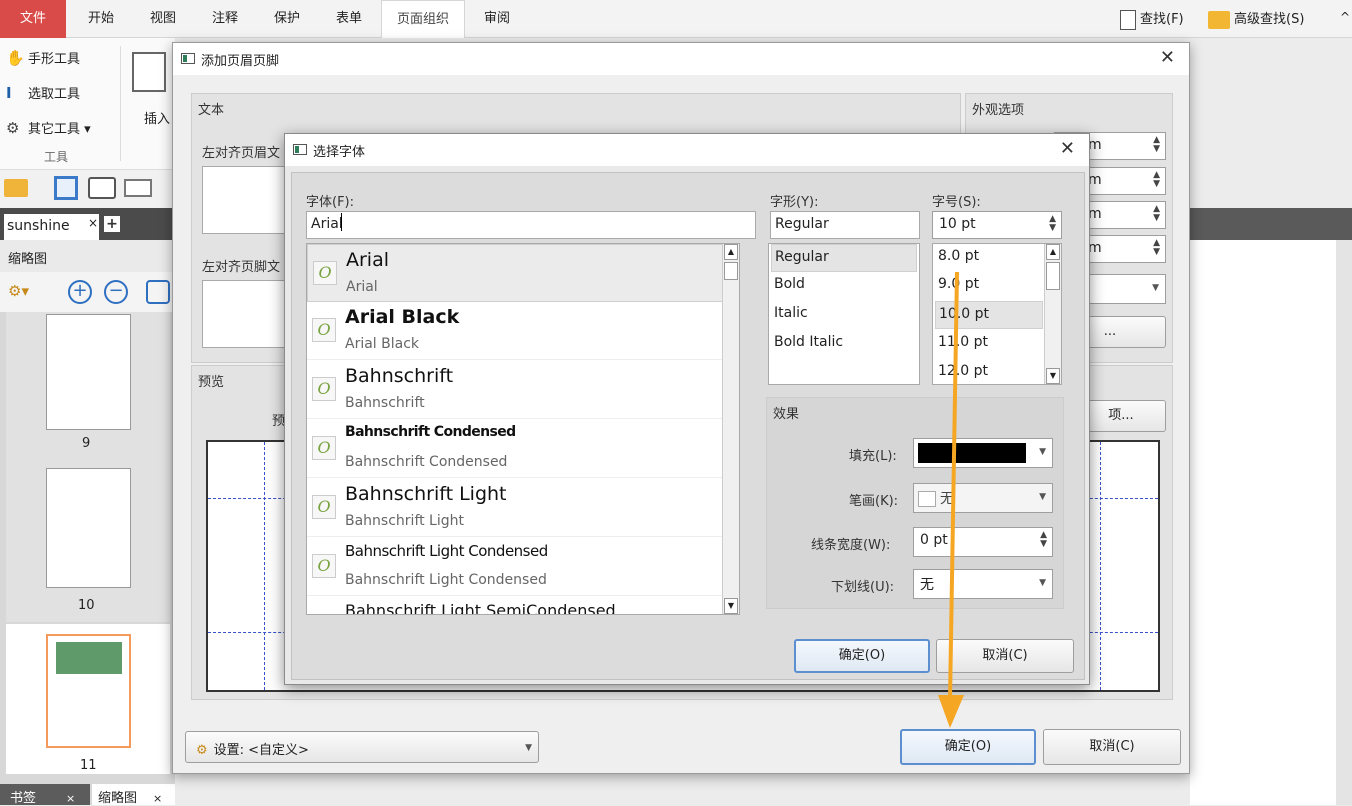 This screenshot has width=1352, height=806. What do you see at coordinates (1163, 19) in the screenshot?
I see `search-button: 查找(F)` at bounding box center [1163, 19].